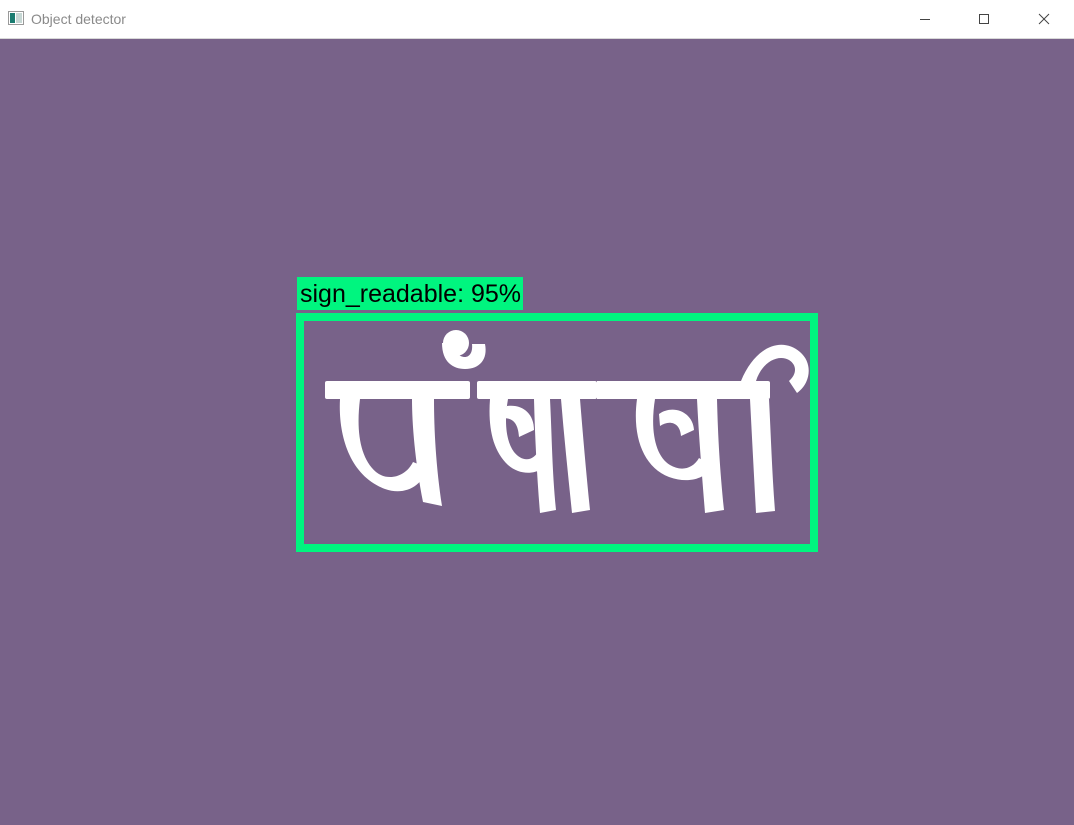 The image size is (1074, 825). I want to click on maximize-icon, so click(984, 19).